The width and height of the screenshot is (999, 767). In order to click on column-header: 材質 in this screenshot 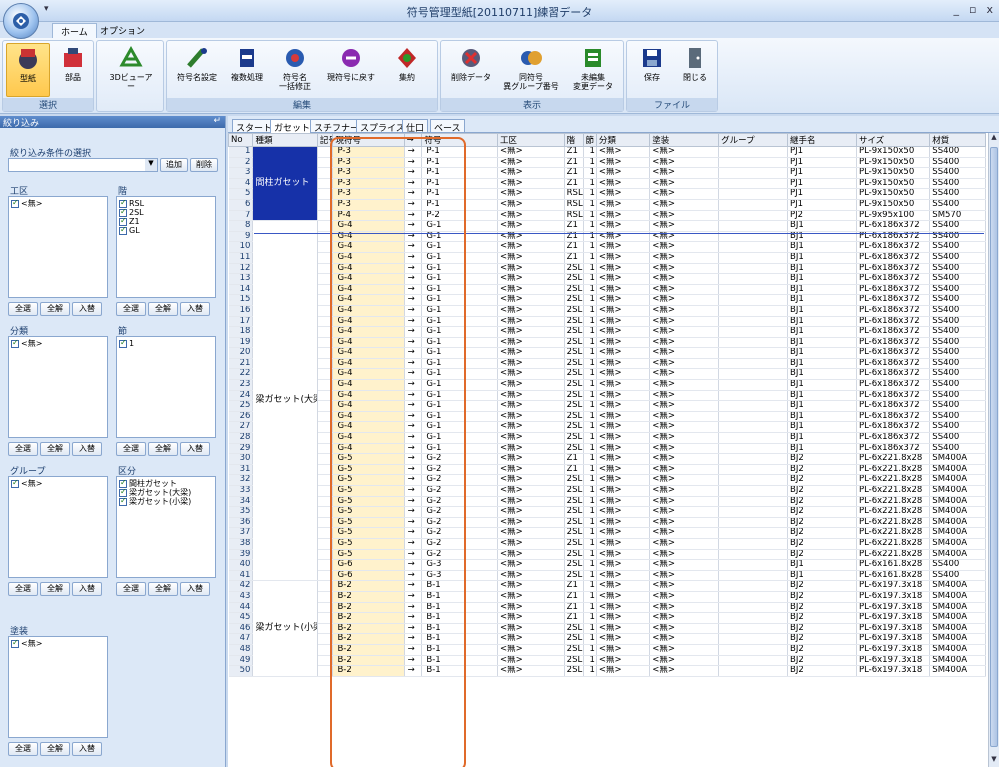, I will do `click(957, 140)`.